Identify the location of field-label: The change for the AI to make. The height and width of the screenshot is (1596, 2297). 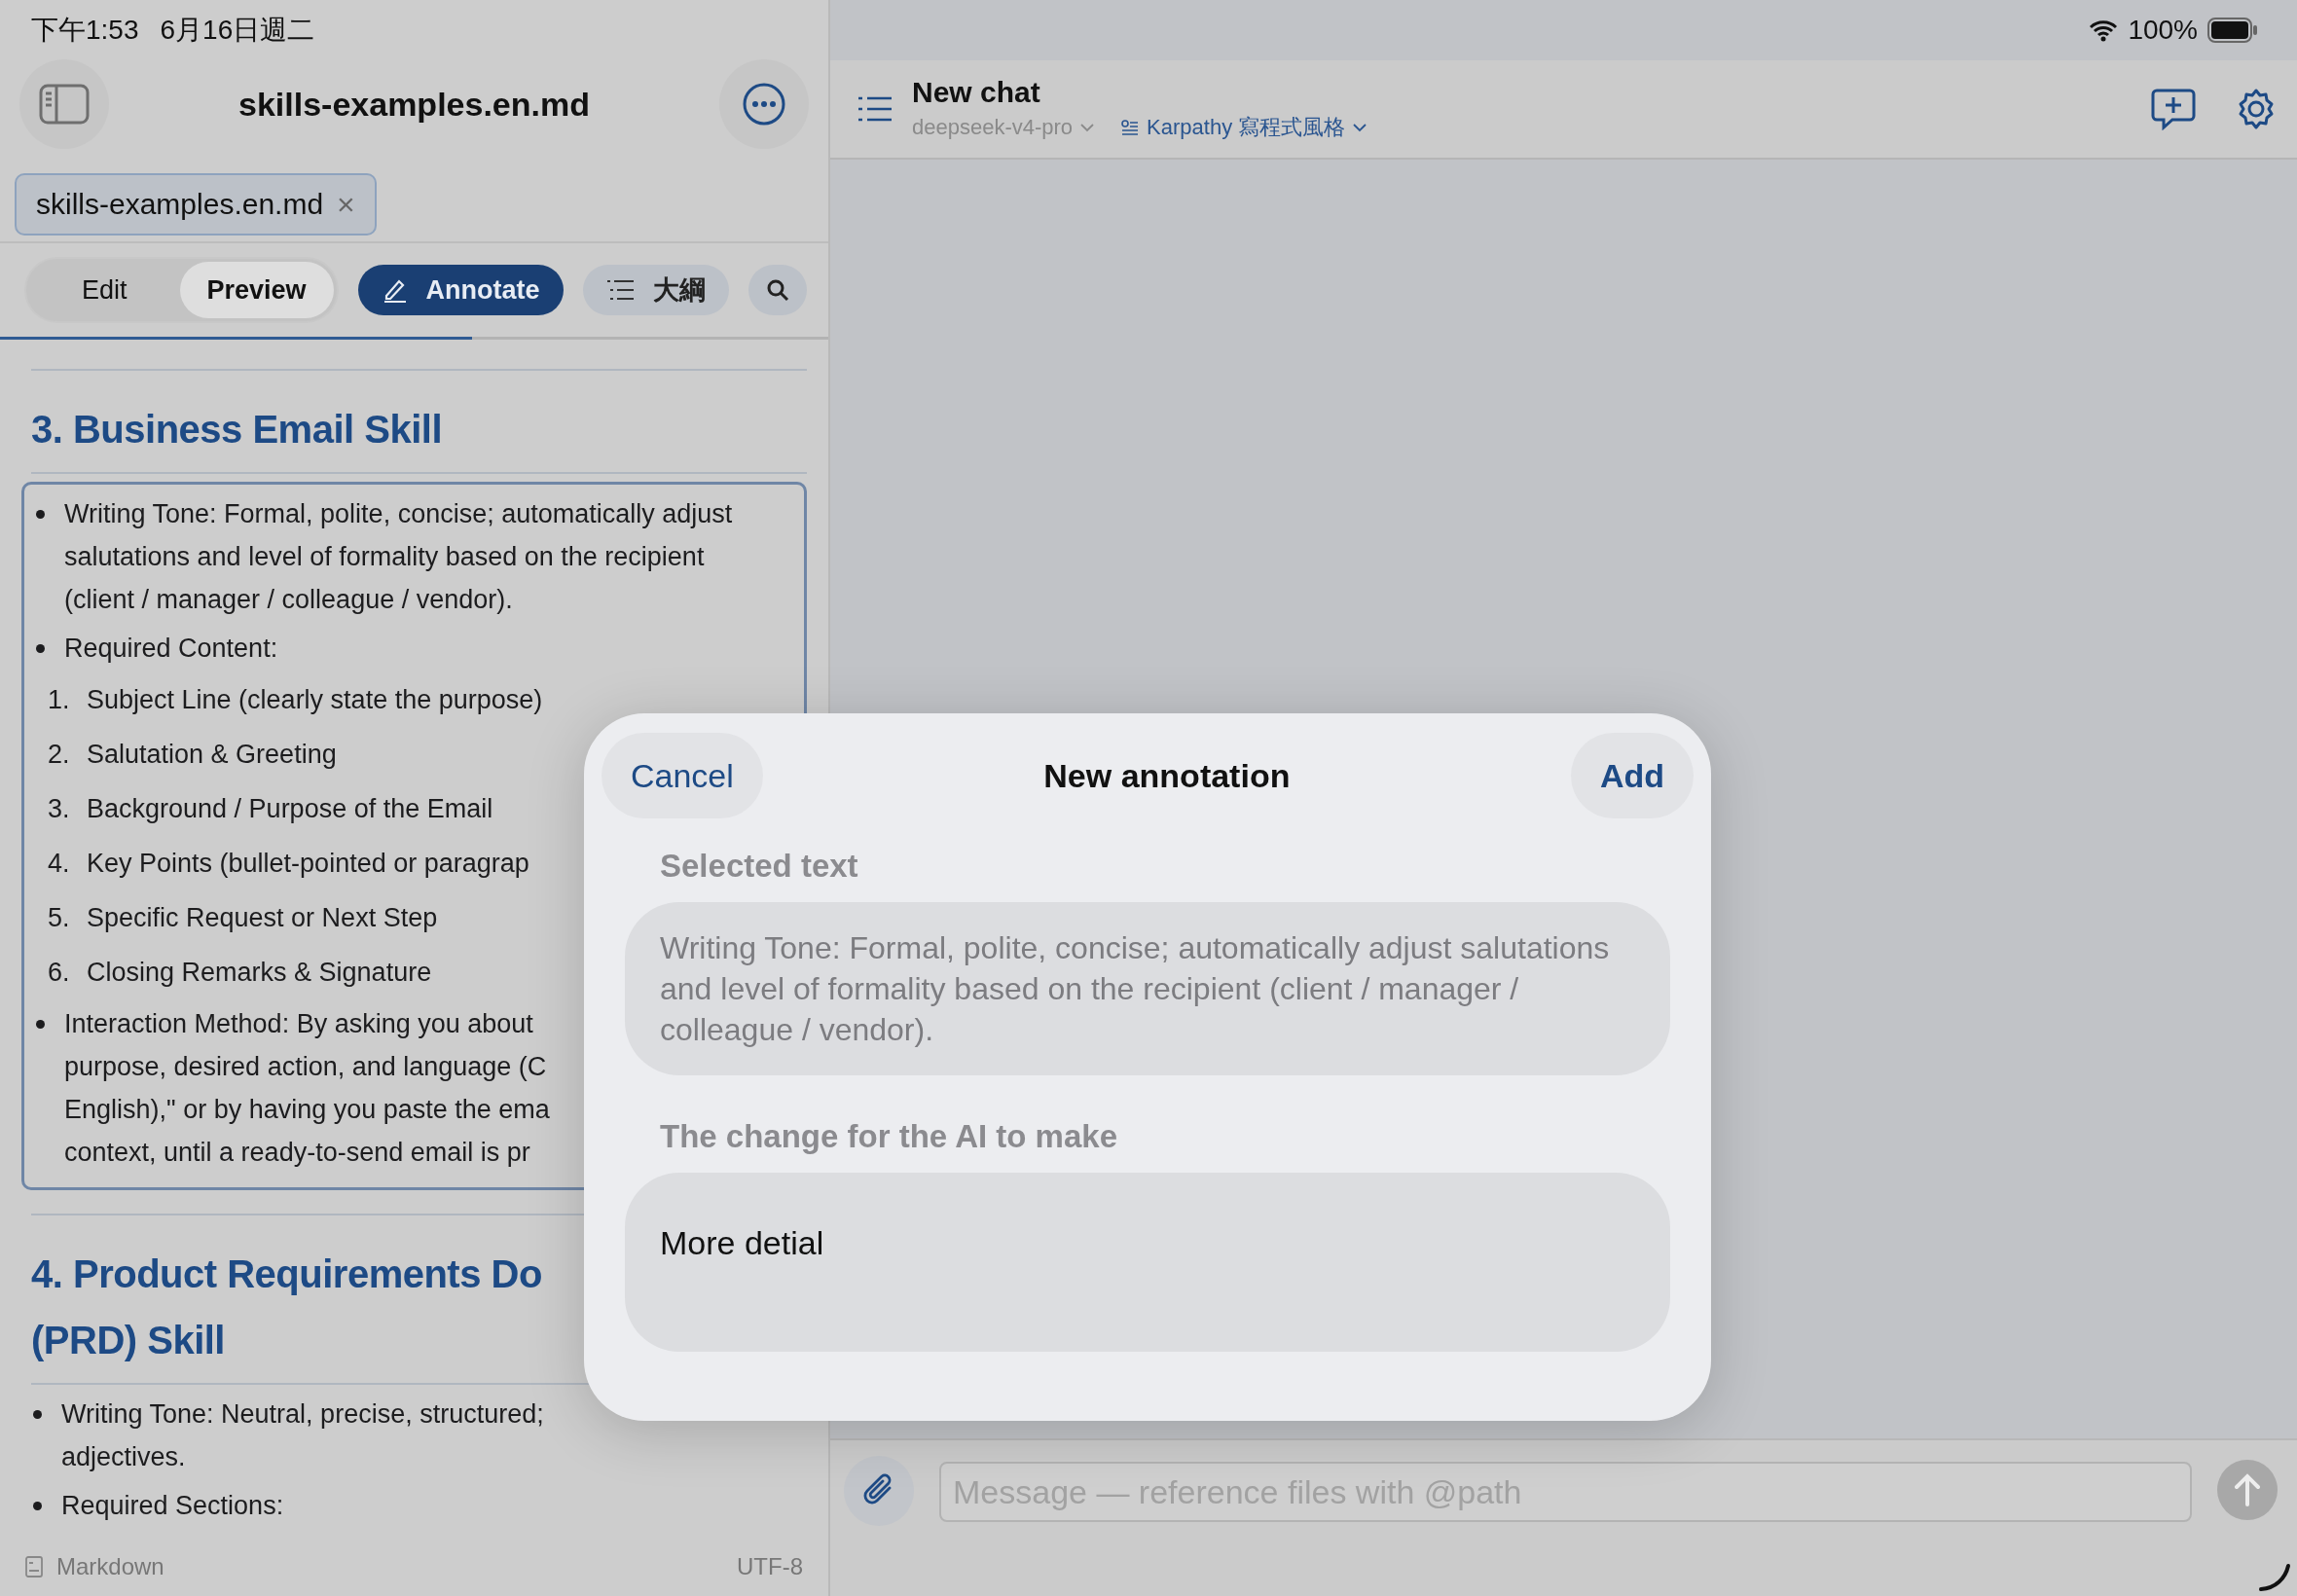
(889, 1137).